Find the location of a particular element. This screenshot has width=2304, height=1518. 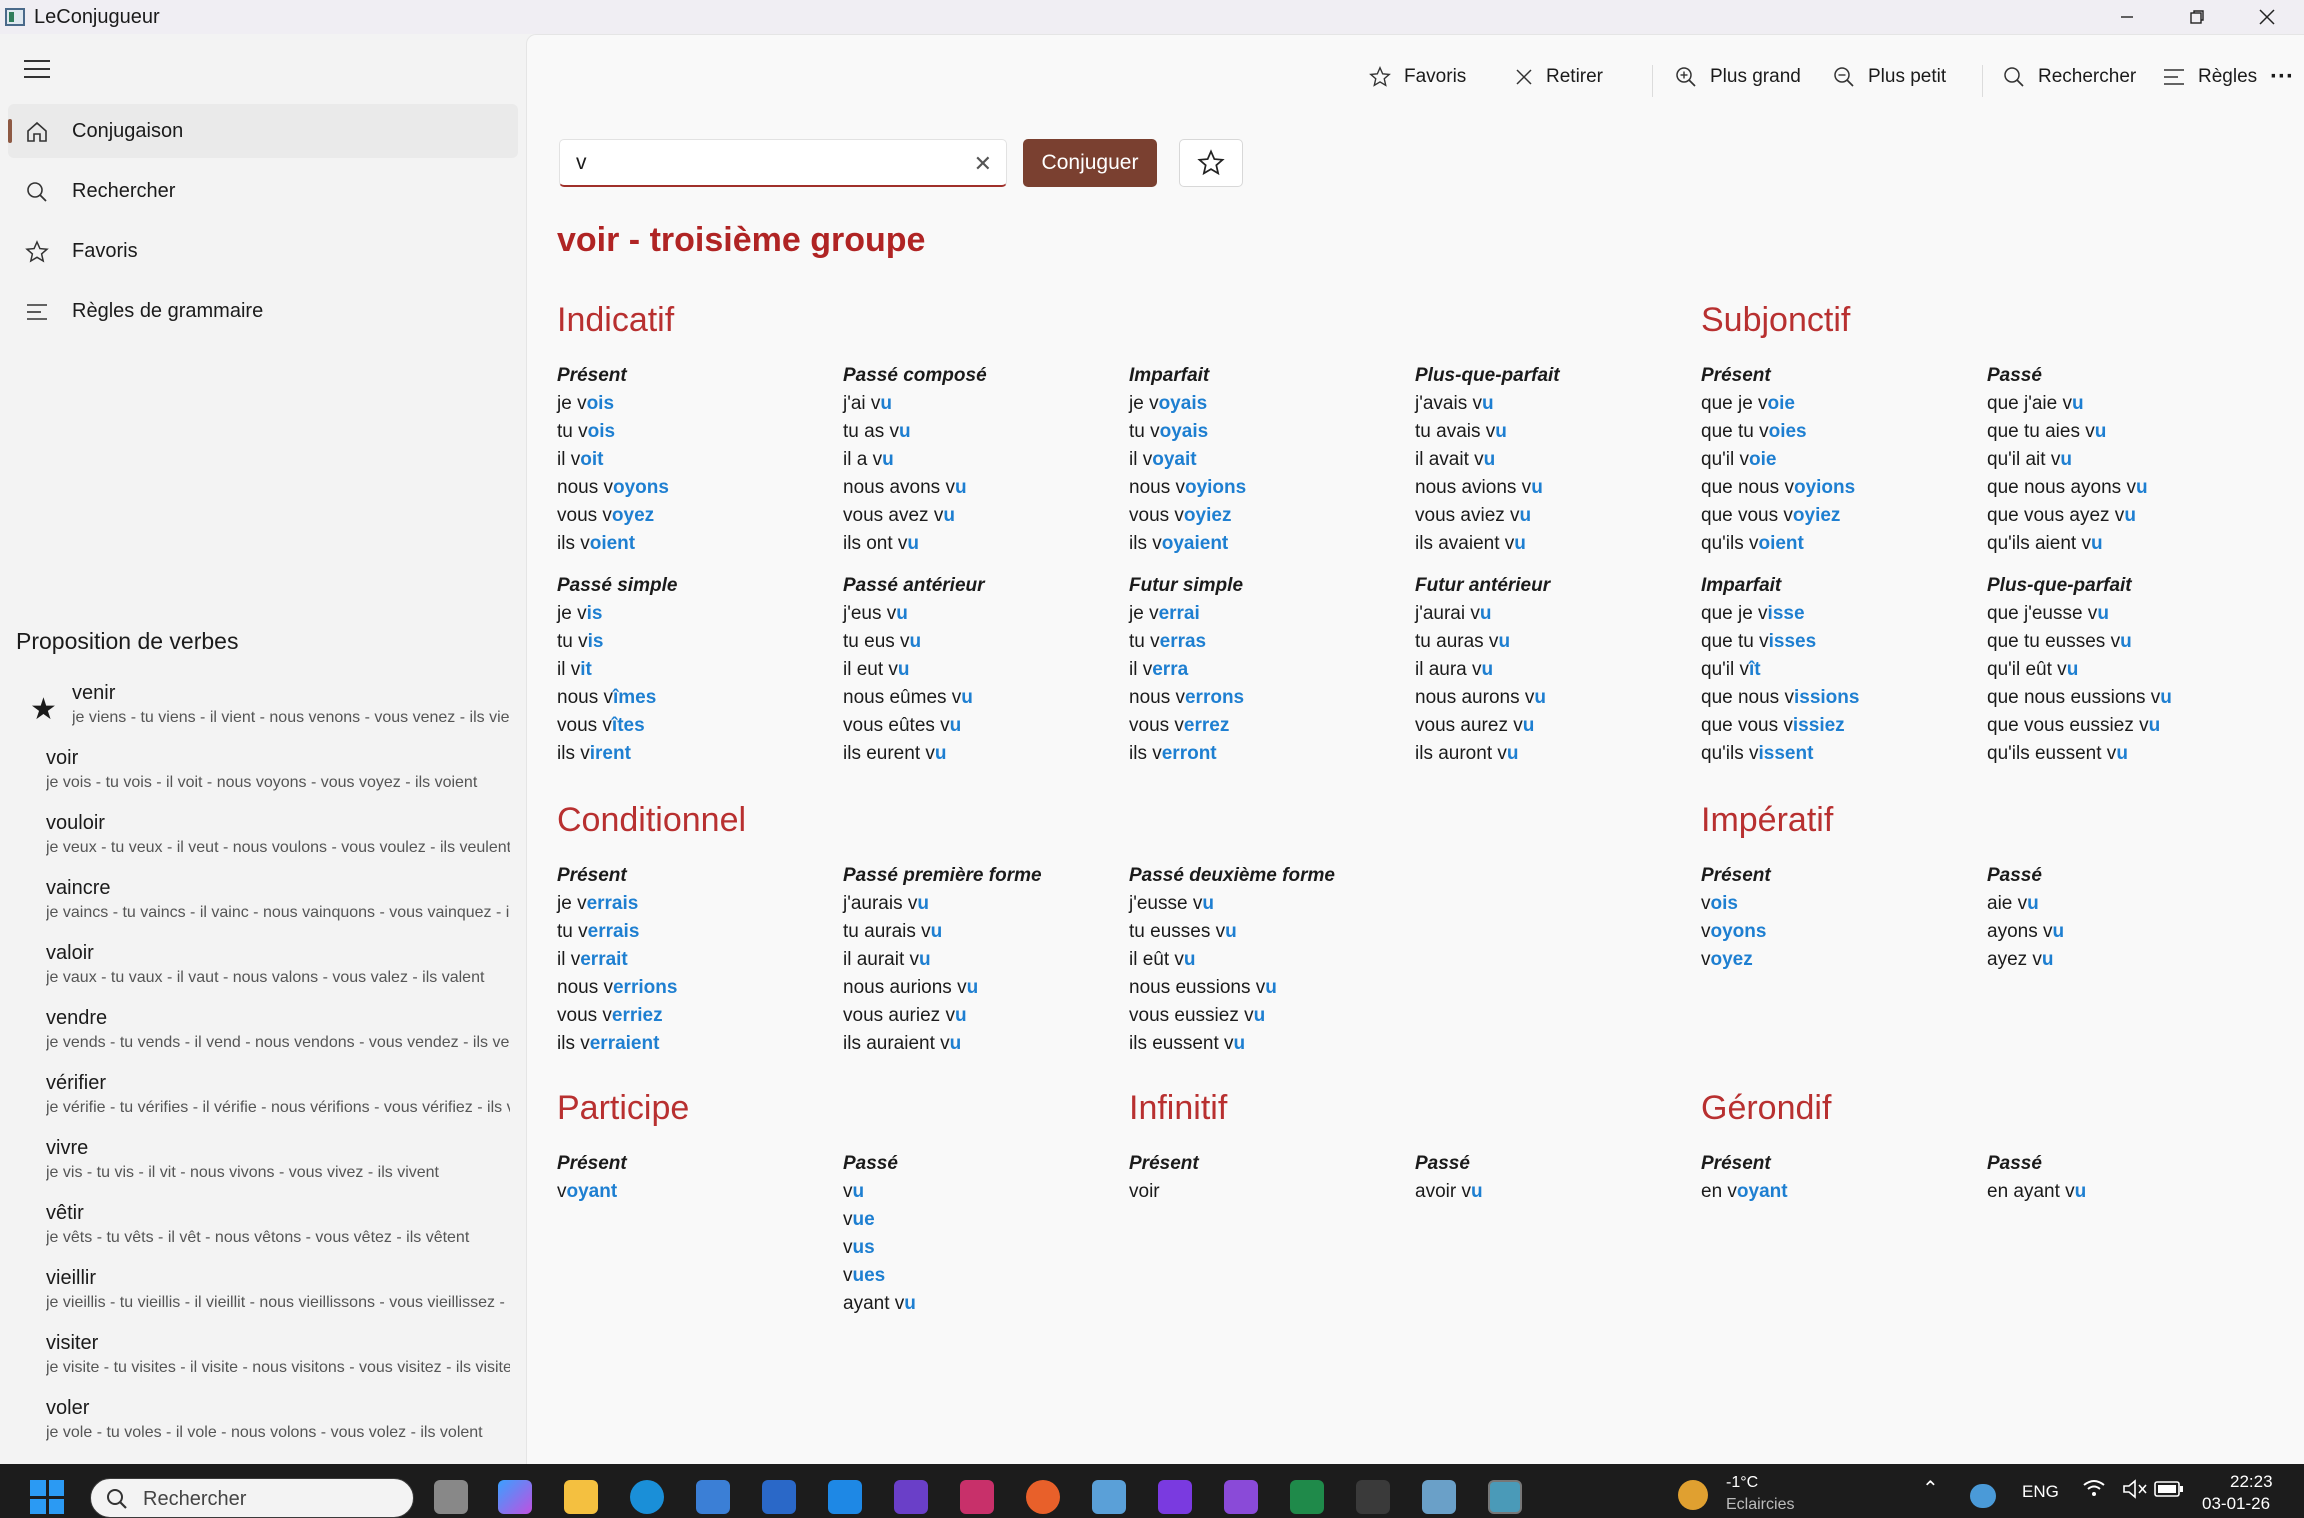

weather-icon is located at coordinates (1693, 1495).